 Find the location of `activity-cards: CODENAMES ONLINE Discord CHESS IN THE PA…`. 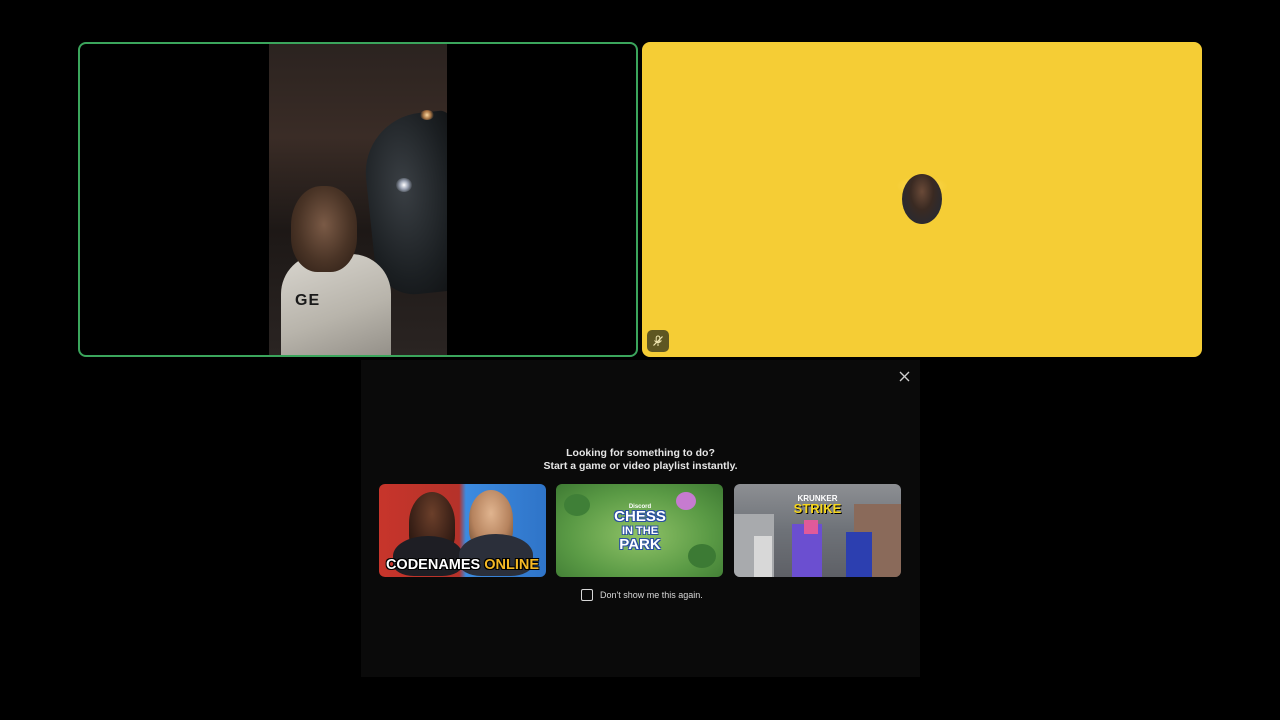

activity-cards: CODENAMES ONLINE Discord CHESS IN THE PA… is located at coordinates (640, 530).